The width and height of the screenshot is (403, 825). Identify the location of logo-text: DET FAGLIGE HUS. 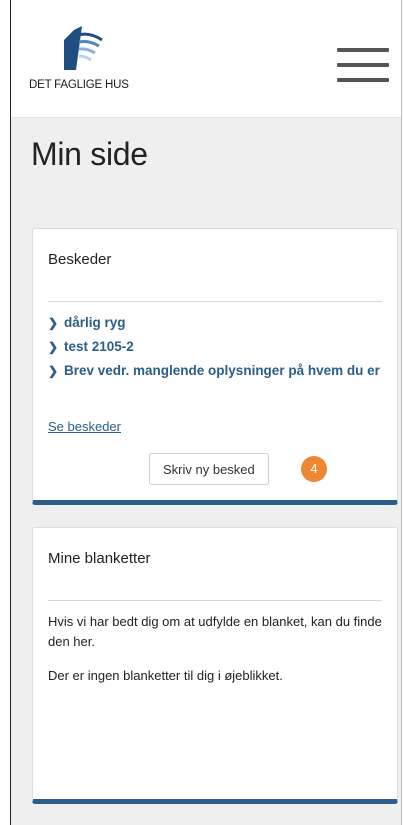
(79, 85).